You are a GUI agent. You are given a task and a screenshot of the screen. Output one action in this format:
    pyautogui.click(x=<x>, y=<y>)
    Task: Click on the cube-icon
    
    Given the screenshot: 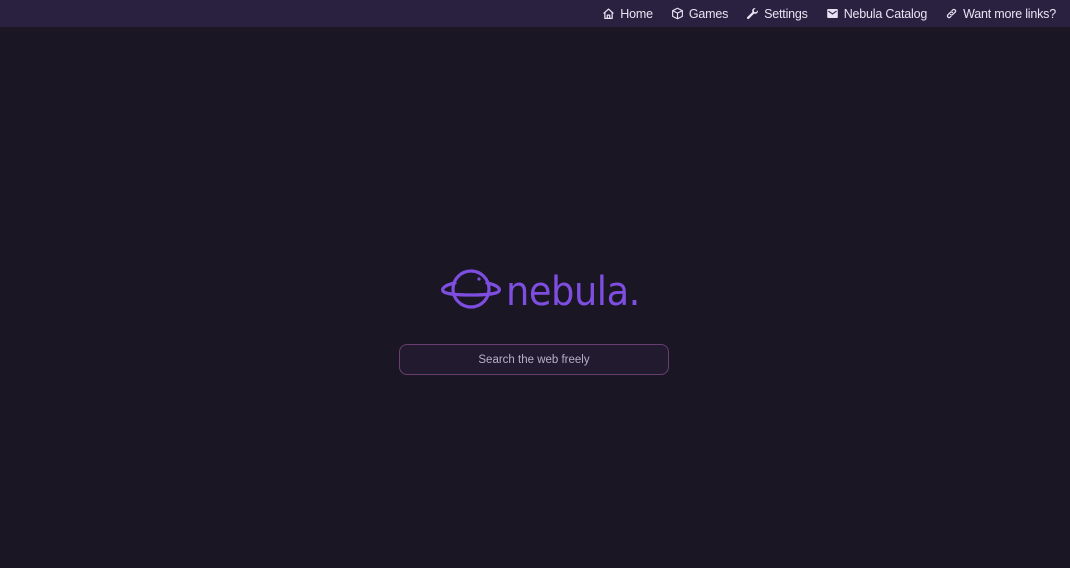 What is the action you would take?
    pyautogui.click(x=677, y=13)
    